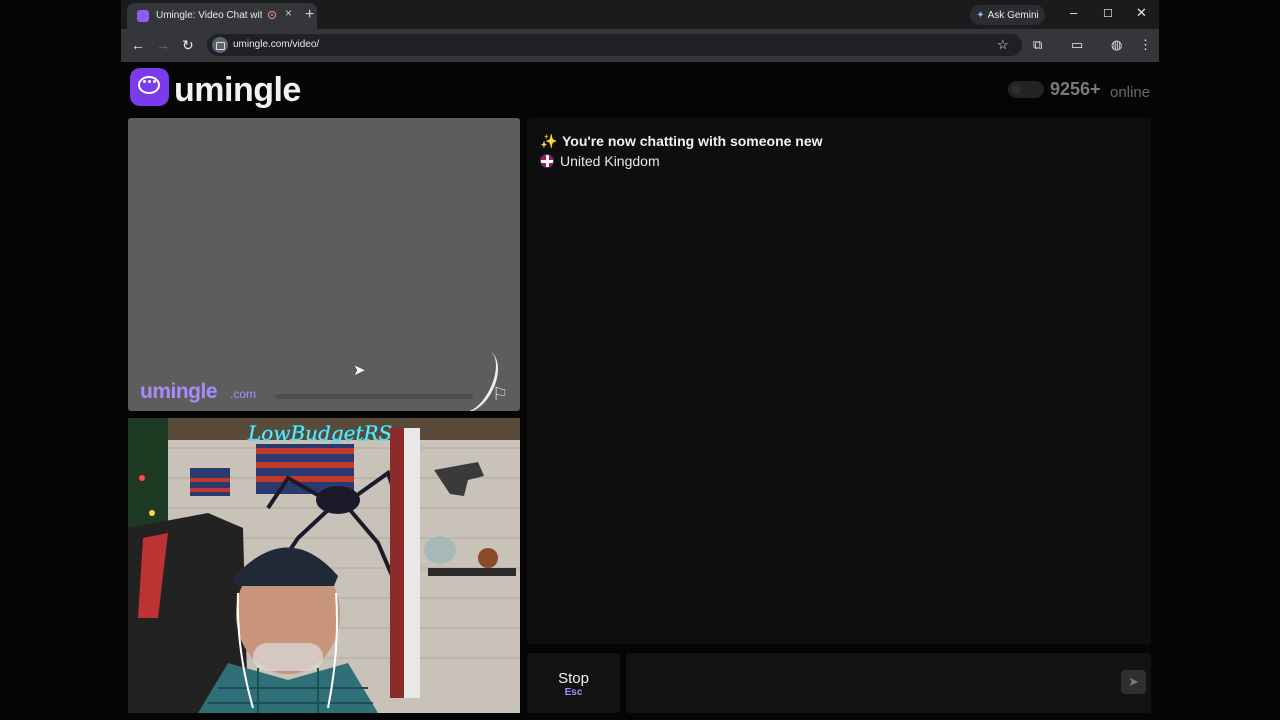 This screenshot has height=720, width=1280. I want to click on video-watermark-suffix: .com, so click(243, 394).